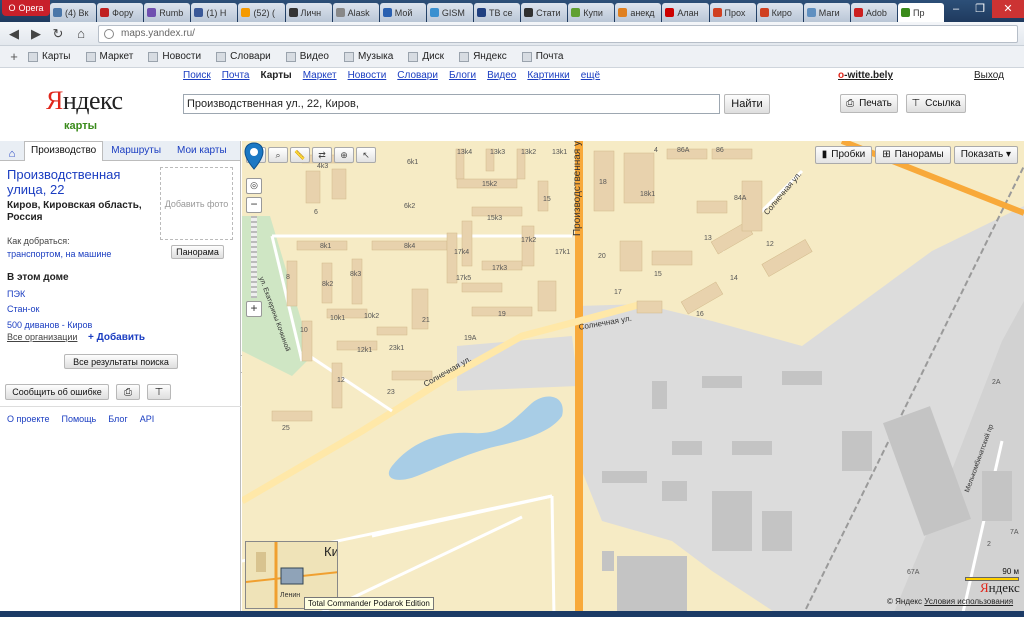 This screenshot has width=1024, height=617. I want to click on new-tab-button: +, so click(937, 12).